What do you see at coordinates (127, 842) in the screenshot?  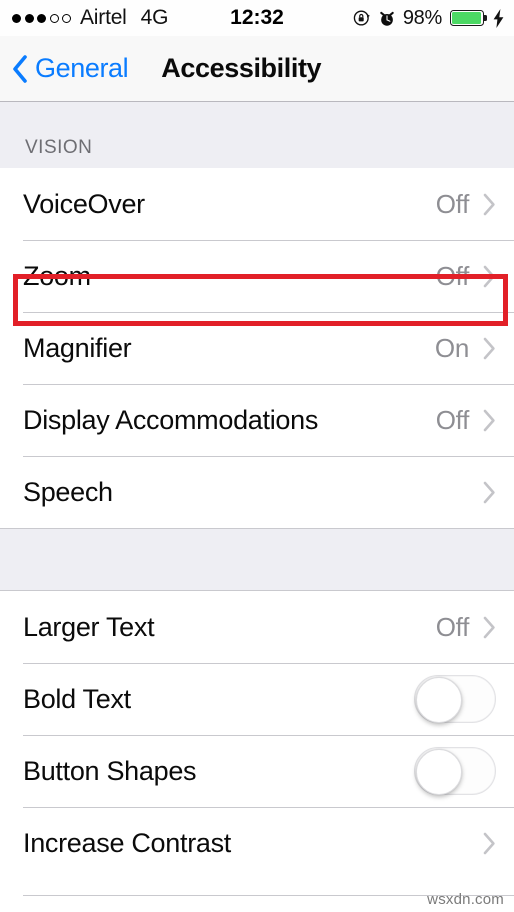 I see `row-label: Increase Contrast` at bounding box center [127, 842].